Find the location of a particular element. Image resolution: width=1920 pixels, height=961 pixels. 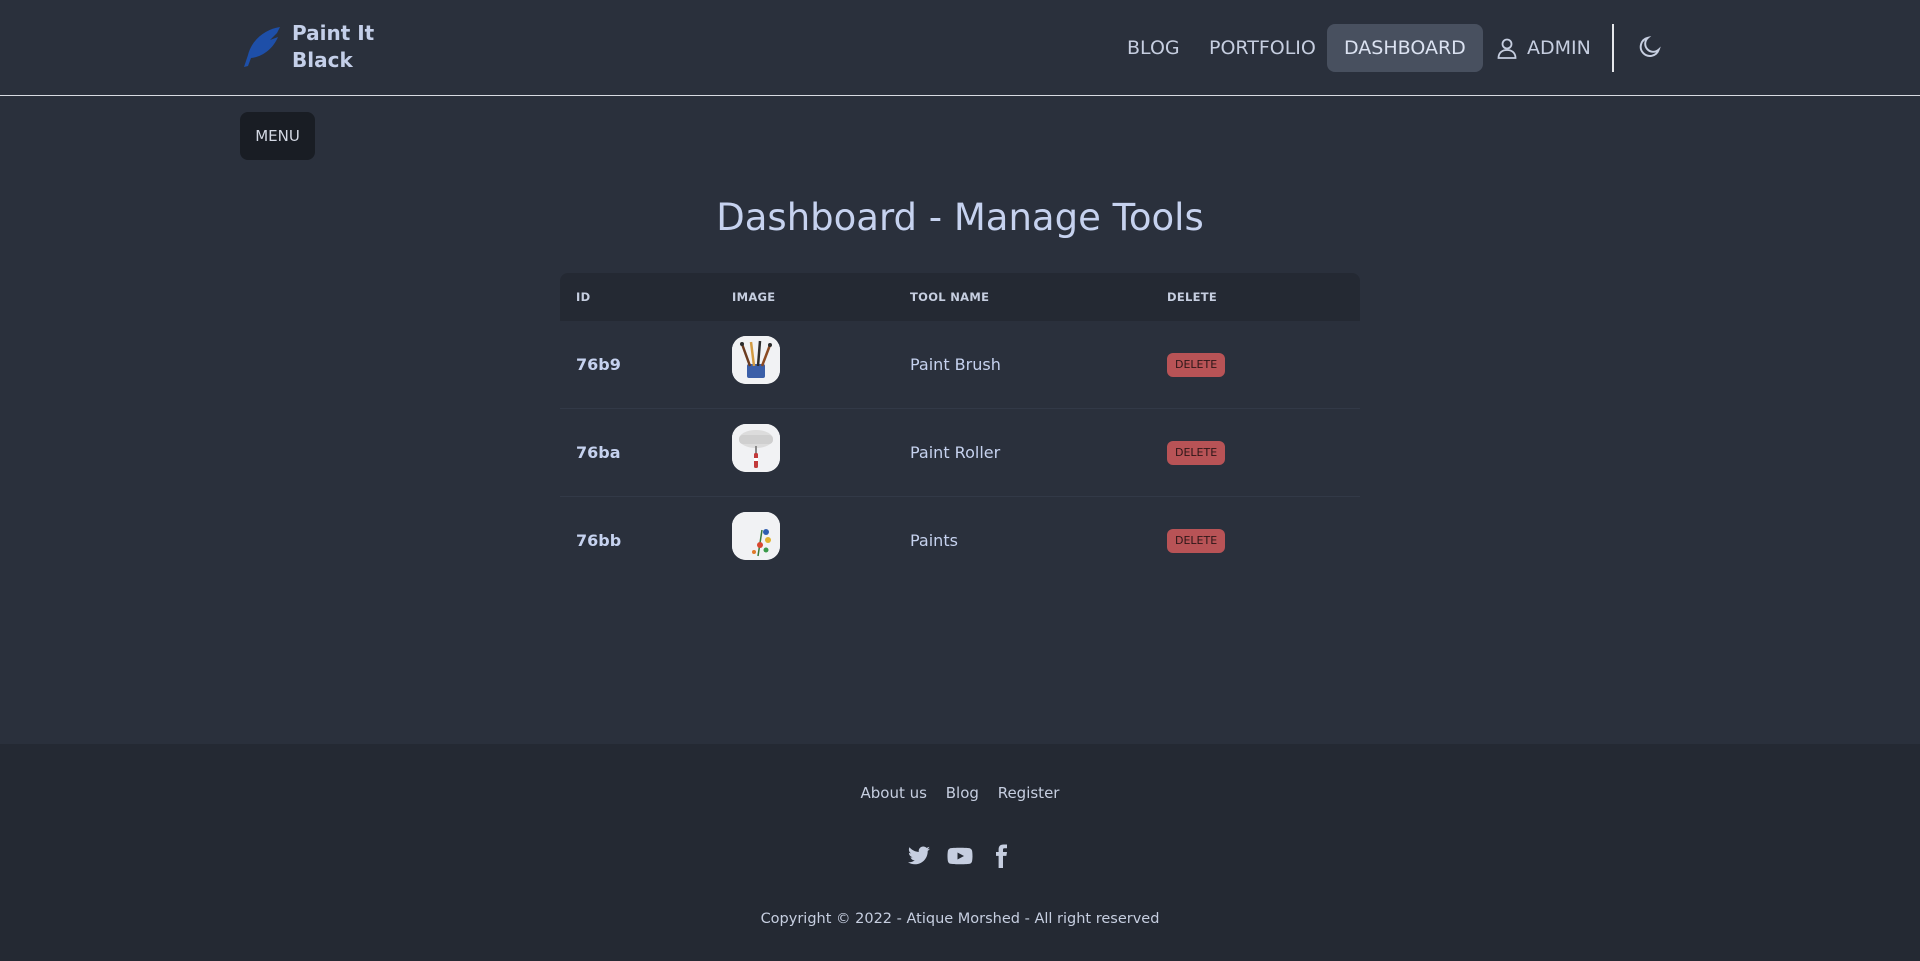

youtube-icon is located at coordinates (960, 856).